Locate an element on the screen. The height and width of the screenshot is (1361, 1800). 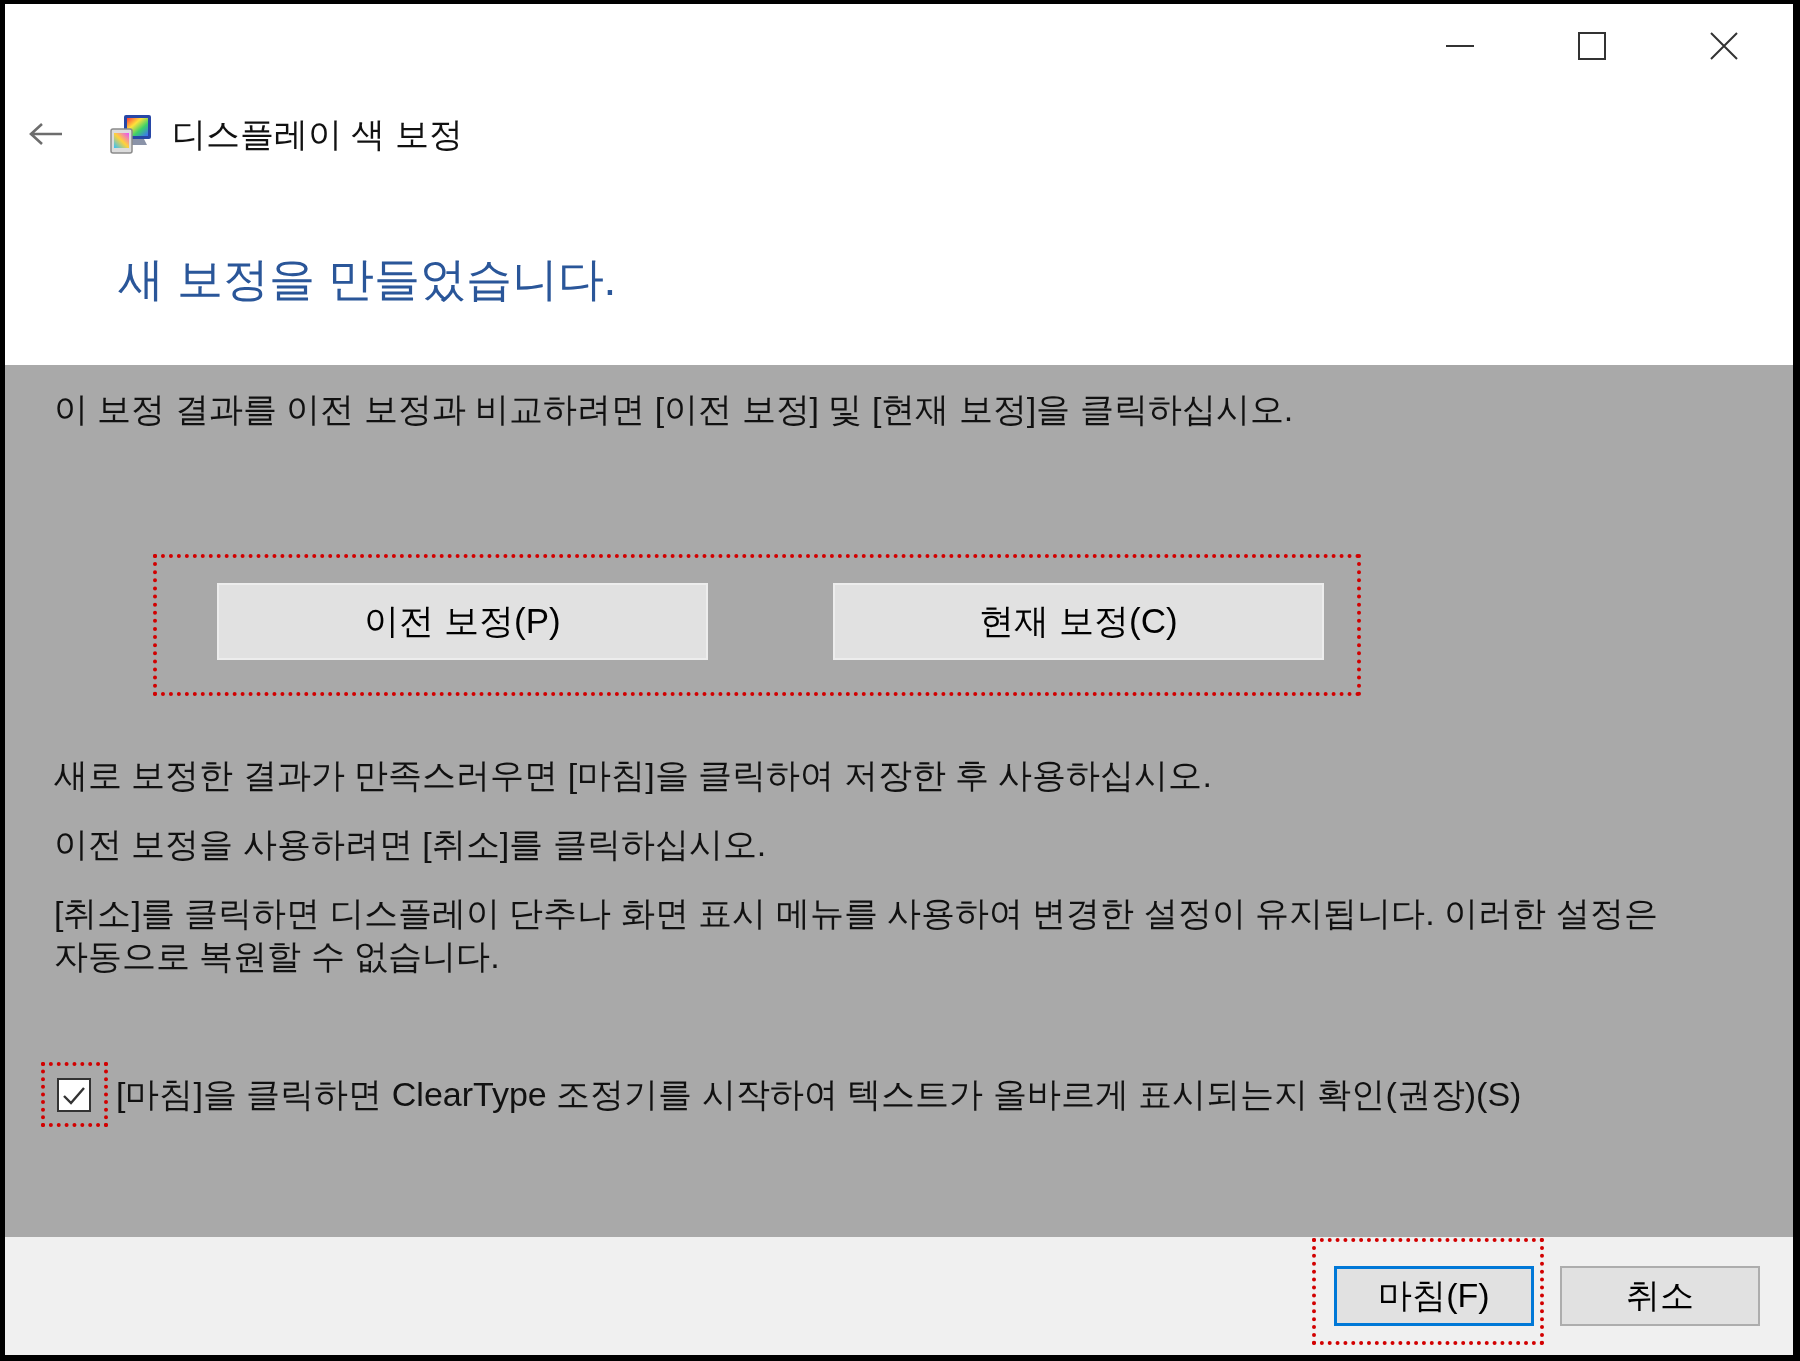
close-icon is located at coordinates (1724, 46).